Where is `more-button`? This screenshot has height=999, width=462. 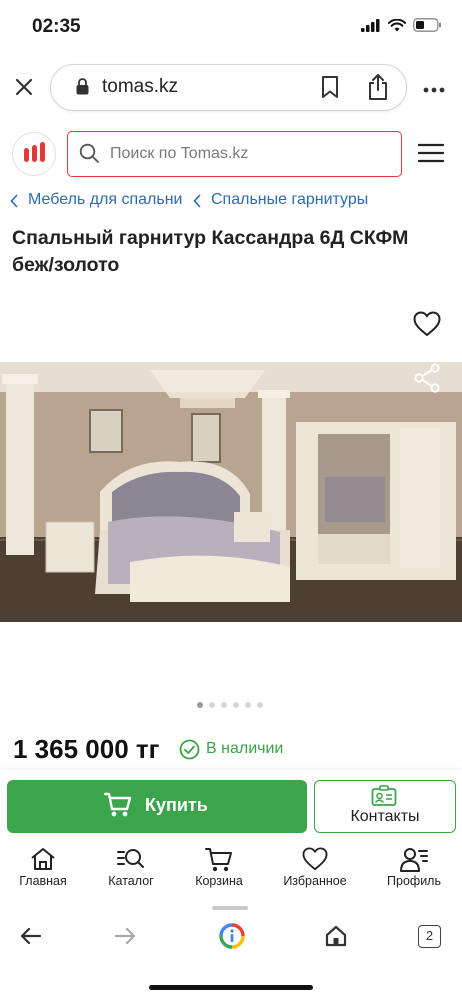 more-button is located at coordinates (434, 87).